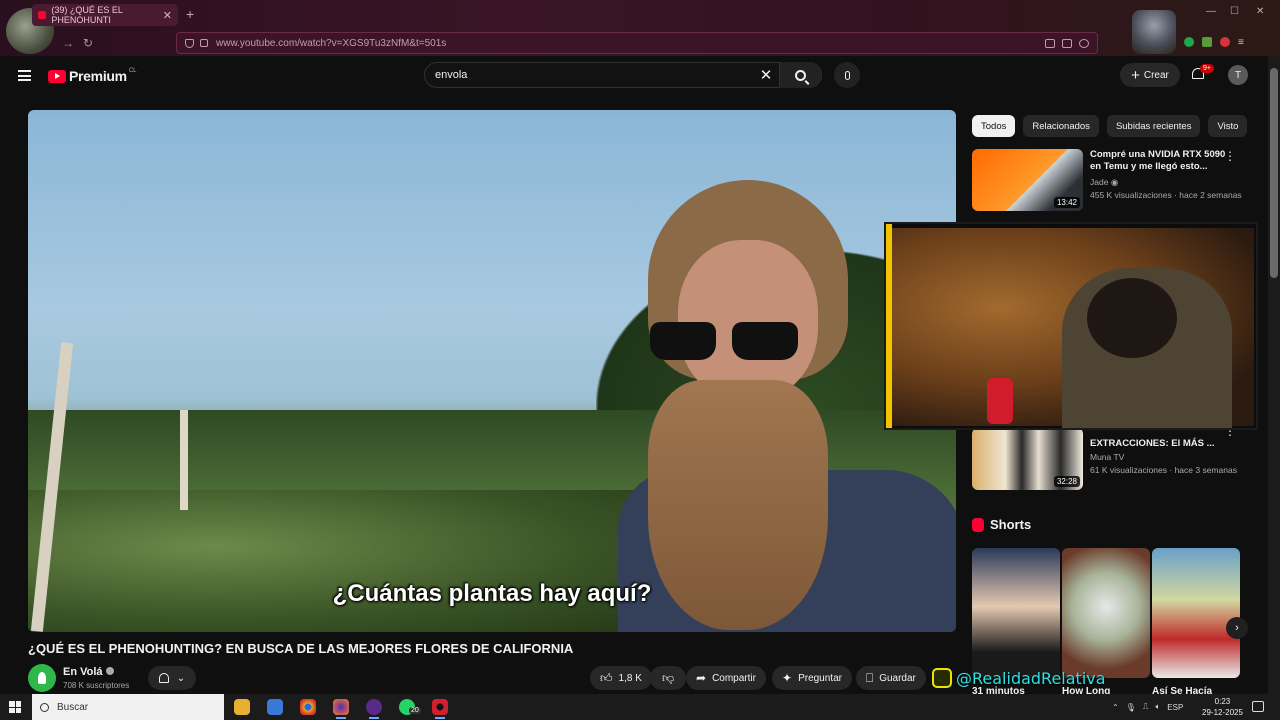 Image resolution: width=1280 pixels, height=720 pixels. I want to click on network-icon: ⎍, so click(1146, 707).